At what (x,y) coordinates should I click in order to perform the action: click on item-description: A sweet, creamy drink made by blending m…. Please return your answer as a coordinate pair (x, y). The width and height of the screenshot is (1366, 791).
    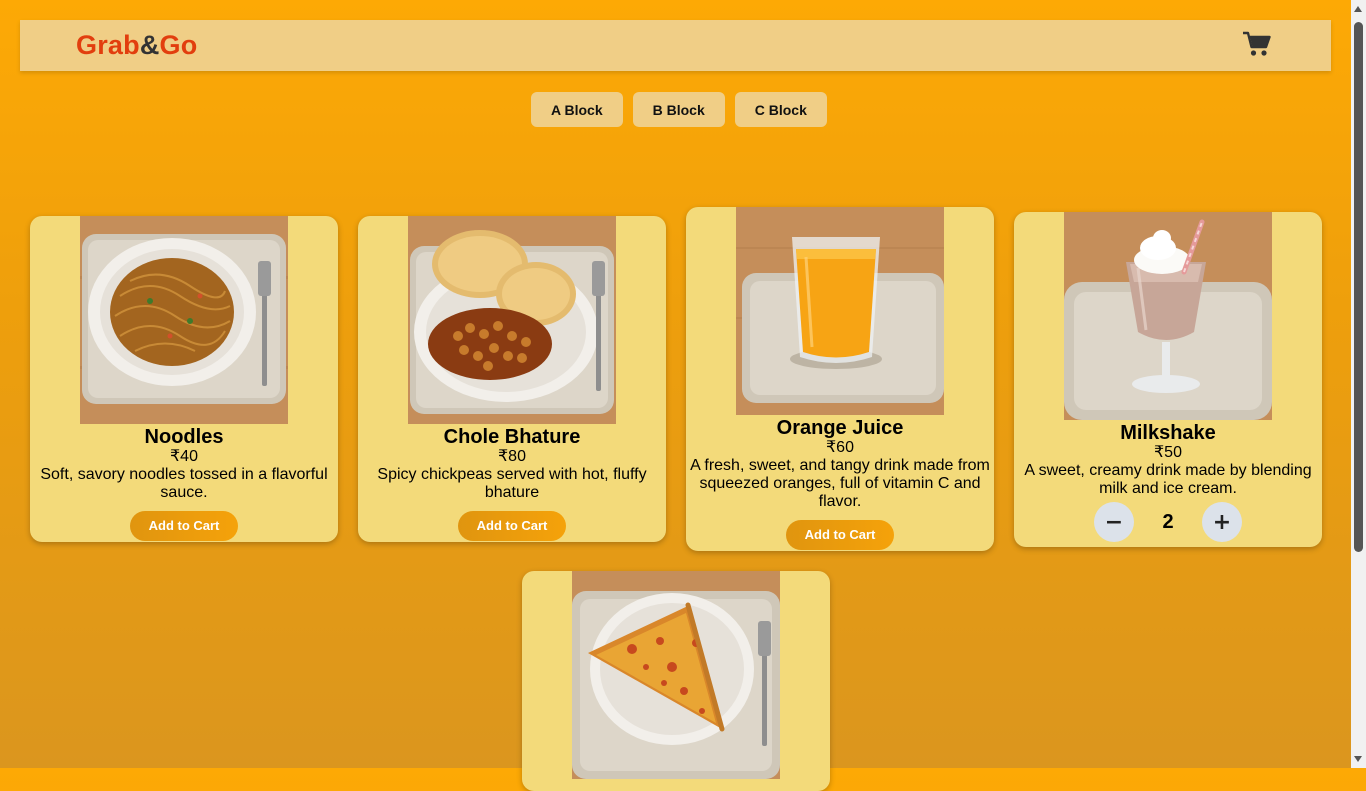
    Looking at the image, I should click on (1168, 479).